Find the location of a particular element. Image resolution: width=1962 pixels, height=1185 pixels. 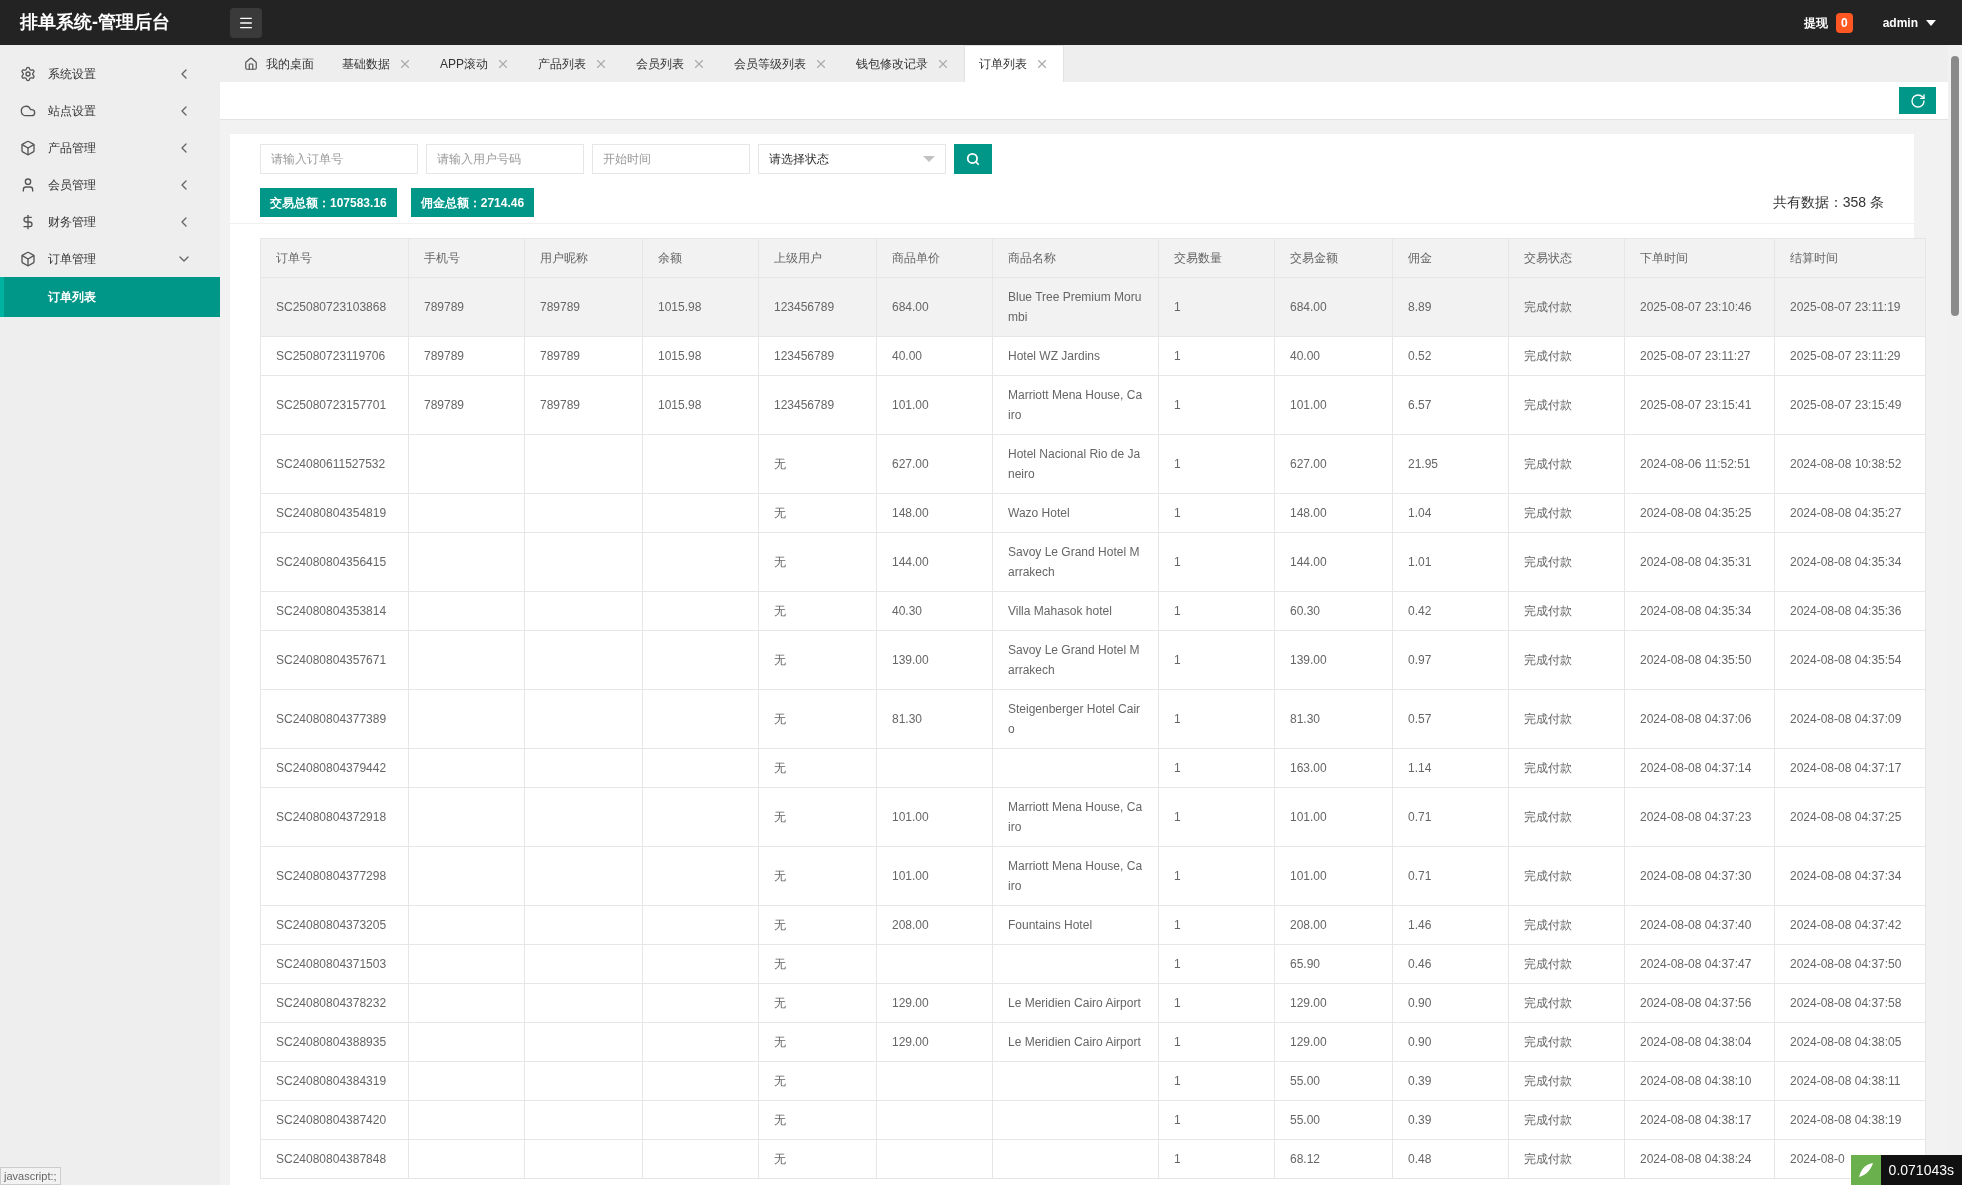

table-cell: SC25080723103868 is located at coordinates (331, 307).